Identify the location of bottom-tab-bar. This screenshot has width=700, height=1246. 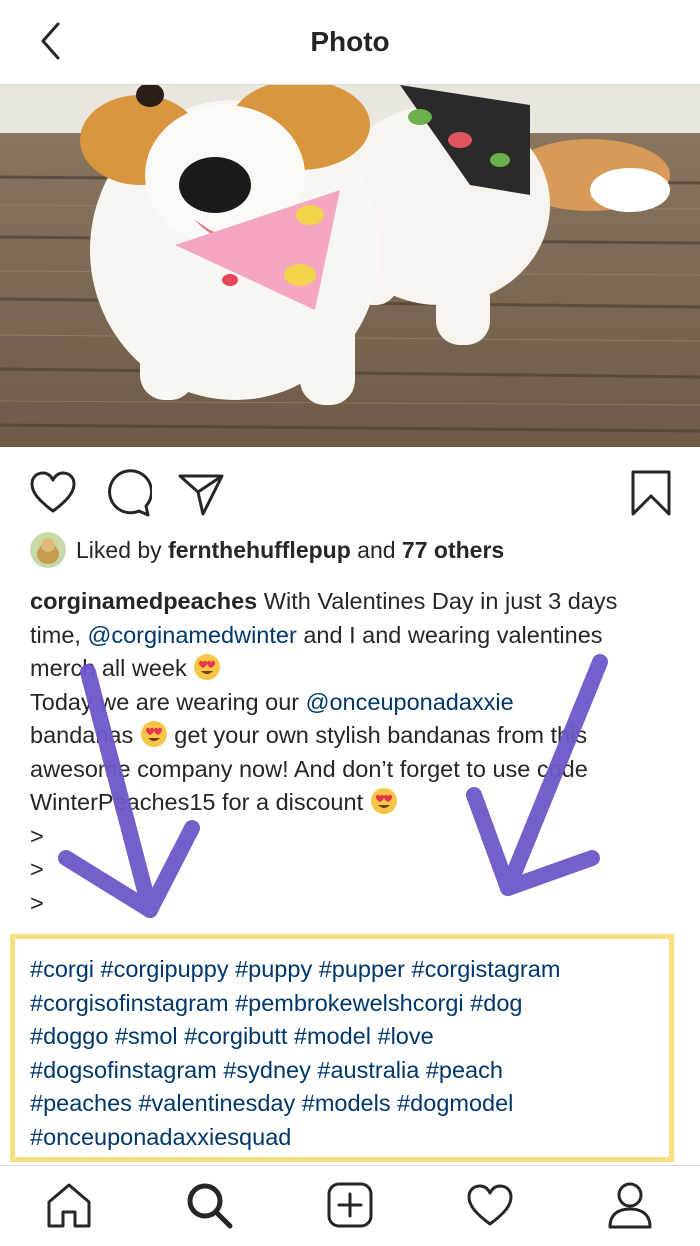
(350, 1205).